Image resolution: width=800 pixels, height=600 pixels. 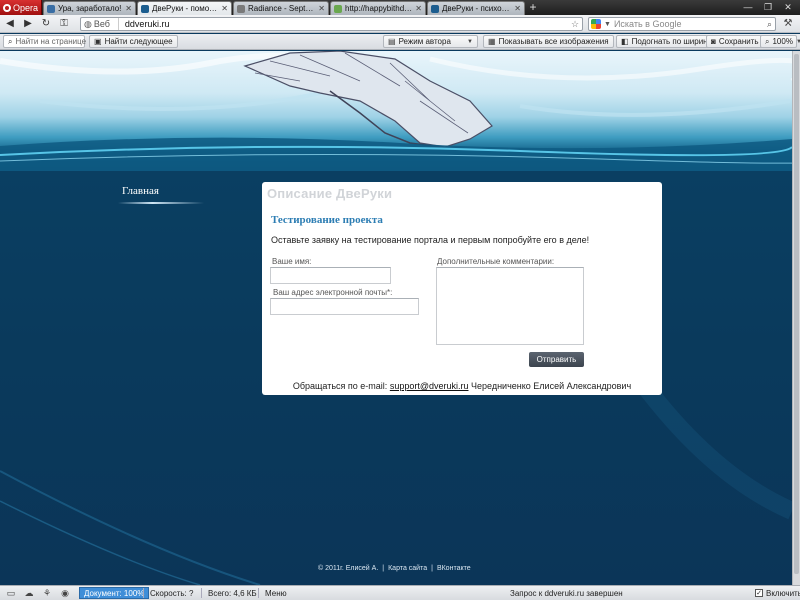 I want to click on tab-title: http://happybithday/, so click(x=379, y=8).